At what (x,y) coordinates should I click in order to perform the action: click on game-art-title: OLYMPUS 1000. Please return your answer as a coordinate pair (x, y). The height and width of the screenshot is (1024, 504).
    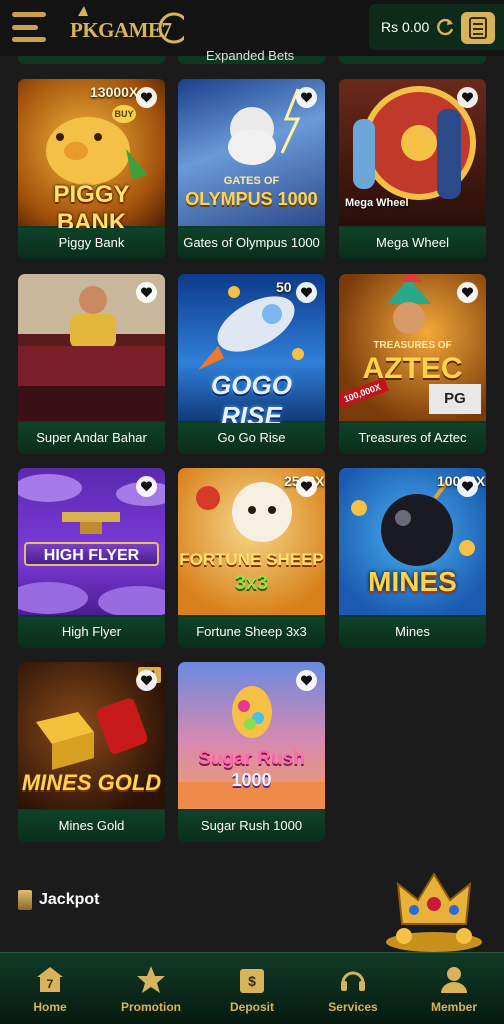
    Looking at the image, I should click on (251, 199).